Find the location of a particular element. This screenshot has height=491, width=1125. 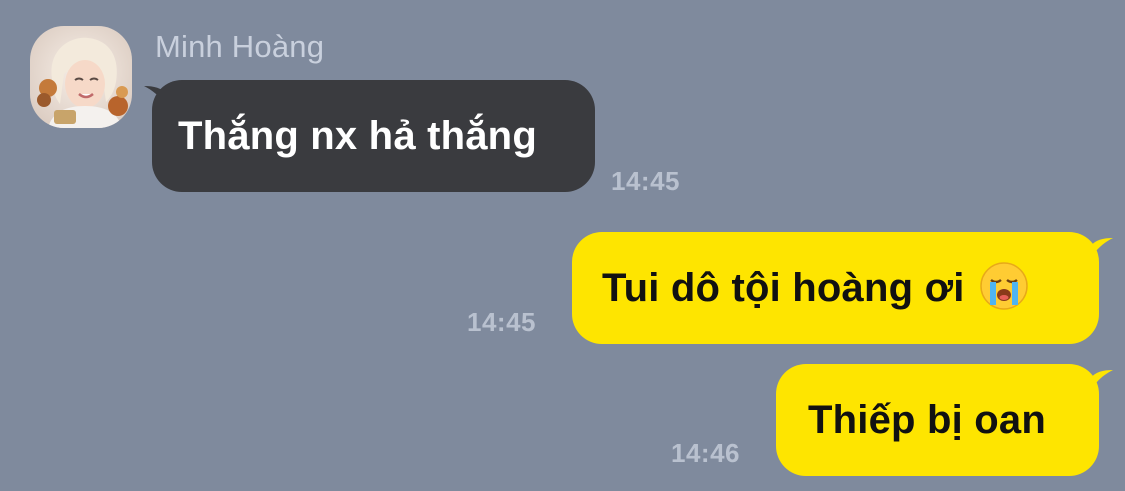

avatar-photo is located at coordinates (81, 77).